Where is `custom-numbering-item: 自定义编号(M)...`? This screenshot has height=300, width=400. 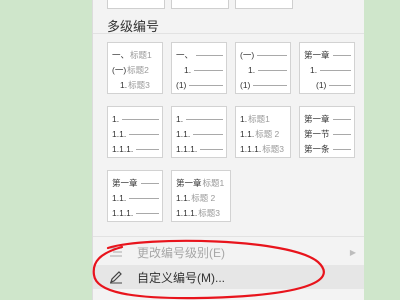
custom-numbering-item: 自定义编号(M)... is located at coordinates (228, 277).